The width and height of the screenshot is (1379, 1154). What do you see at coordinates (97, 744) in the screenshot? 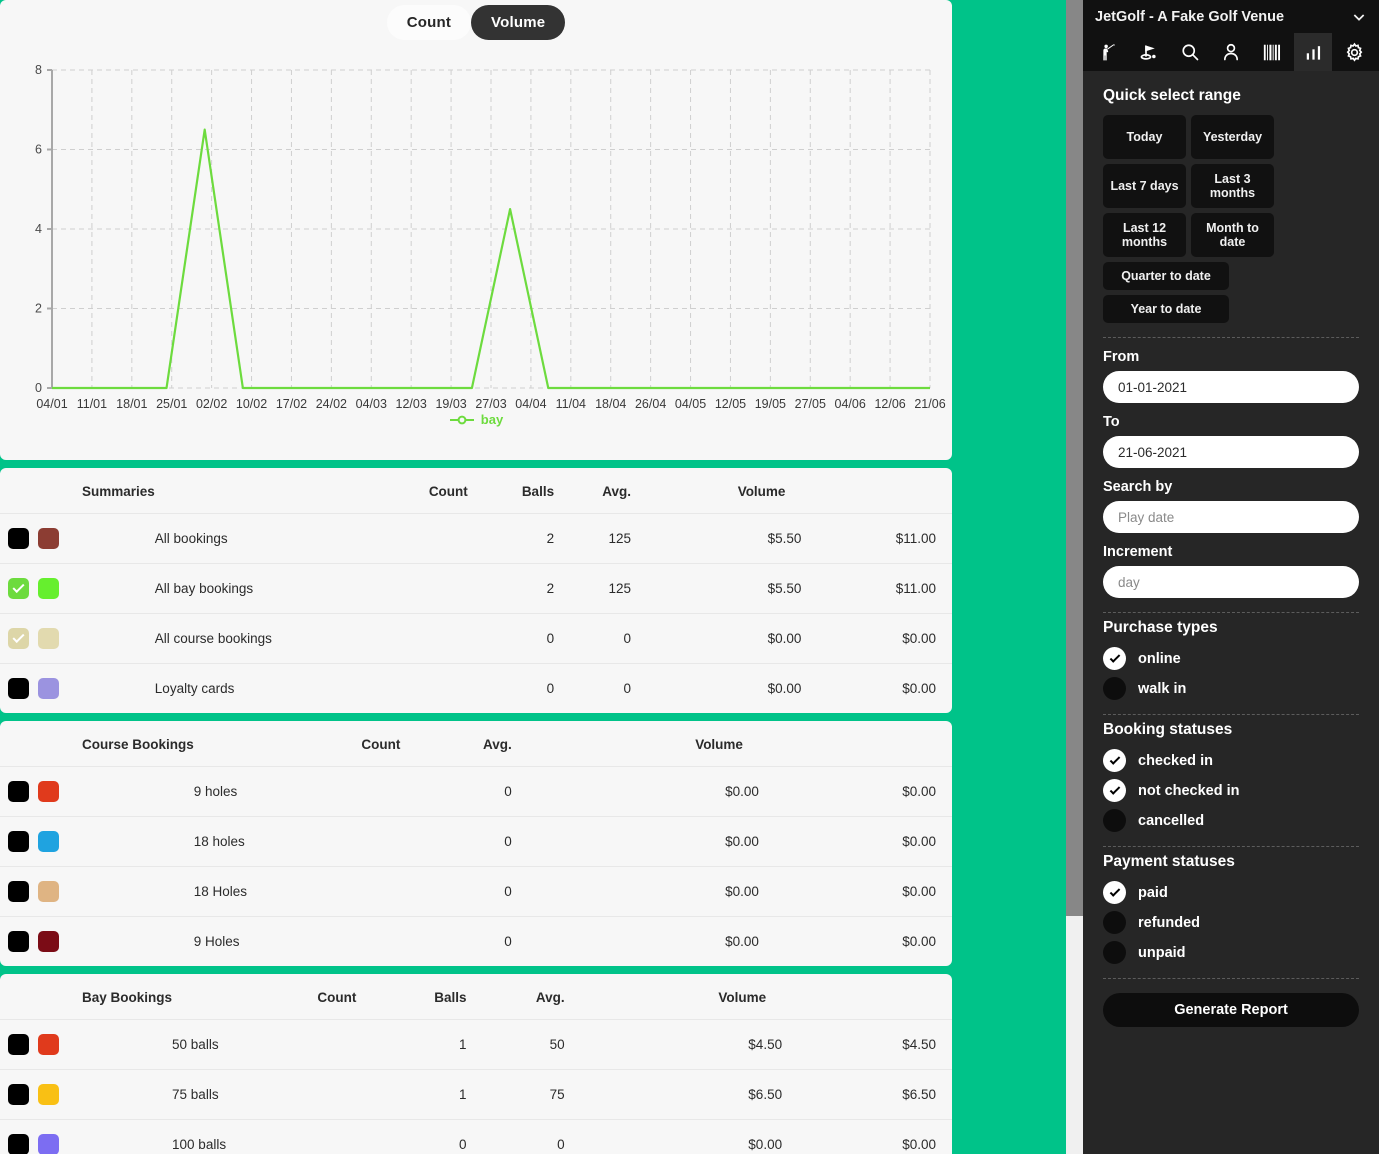
I see `column-header: Course Bookings` at bounding box center [97, 744].